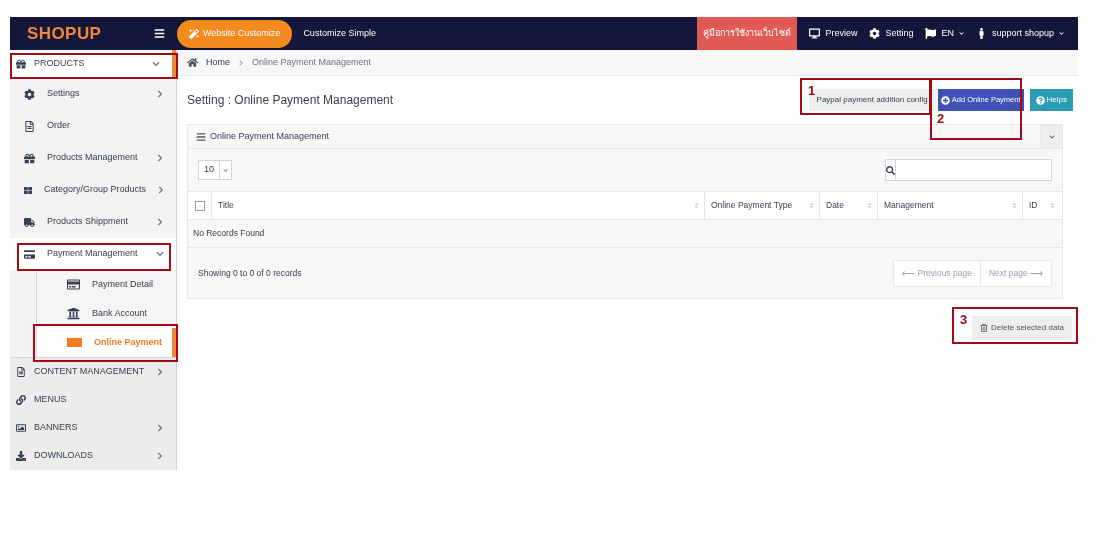 Image resolution: width=1103 pixels, height=556 pixels. I want to click on grid-icon, so click(28, 190).